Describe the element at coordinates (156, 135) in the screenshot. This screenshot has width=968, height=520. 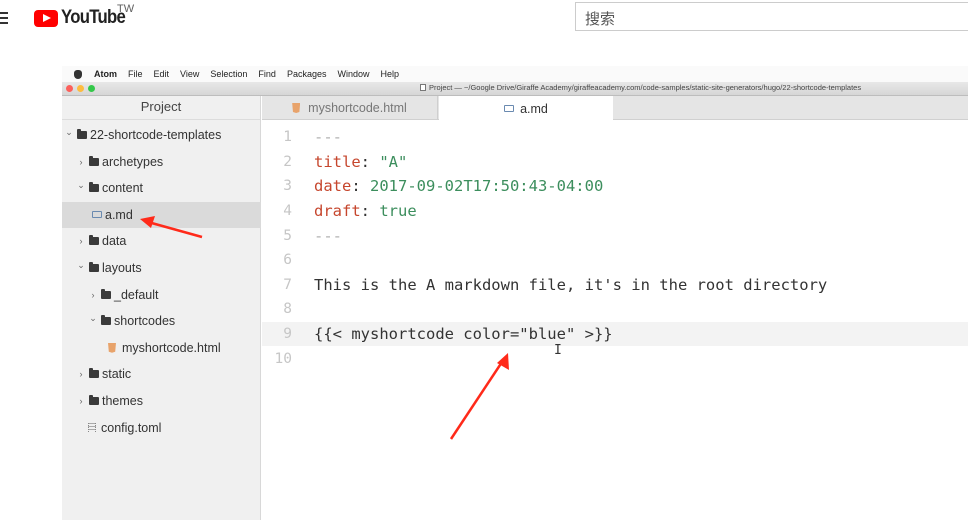
I see `tree-item-label: 22-shortcode-templates` at that location.